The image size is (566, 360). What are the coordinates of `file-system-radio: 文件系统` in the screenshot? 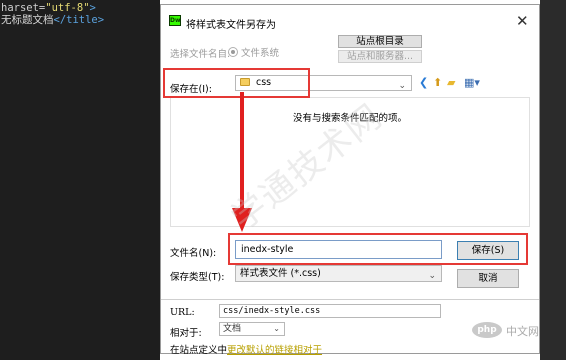 It's located at (253, 52).